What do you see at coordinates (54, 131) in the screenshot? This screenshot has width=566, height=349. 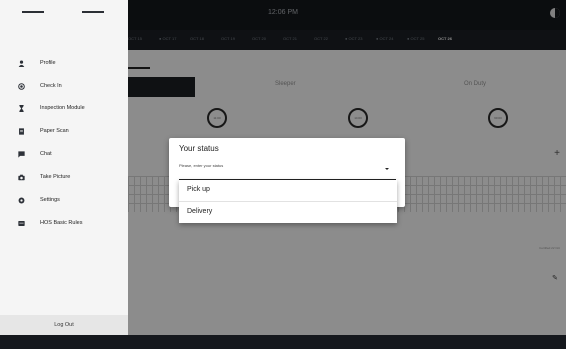 I see `drawer-item-label: Paper Scan` at bounding box center [54, 131].